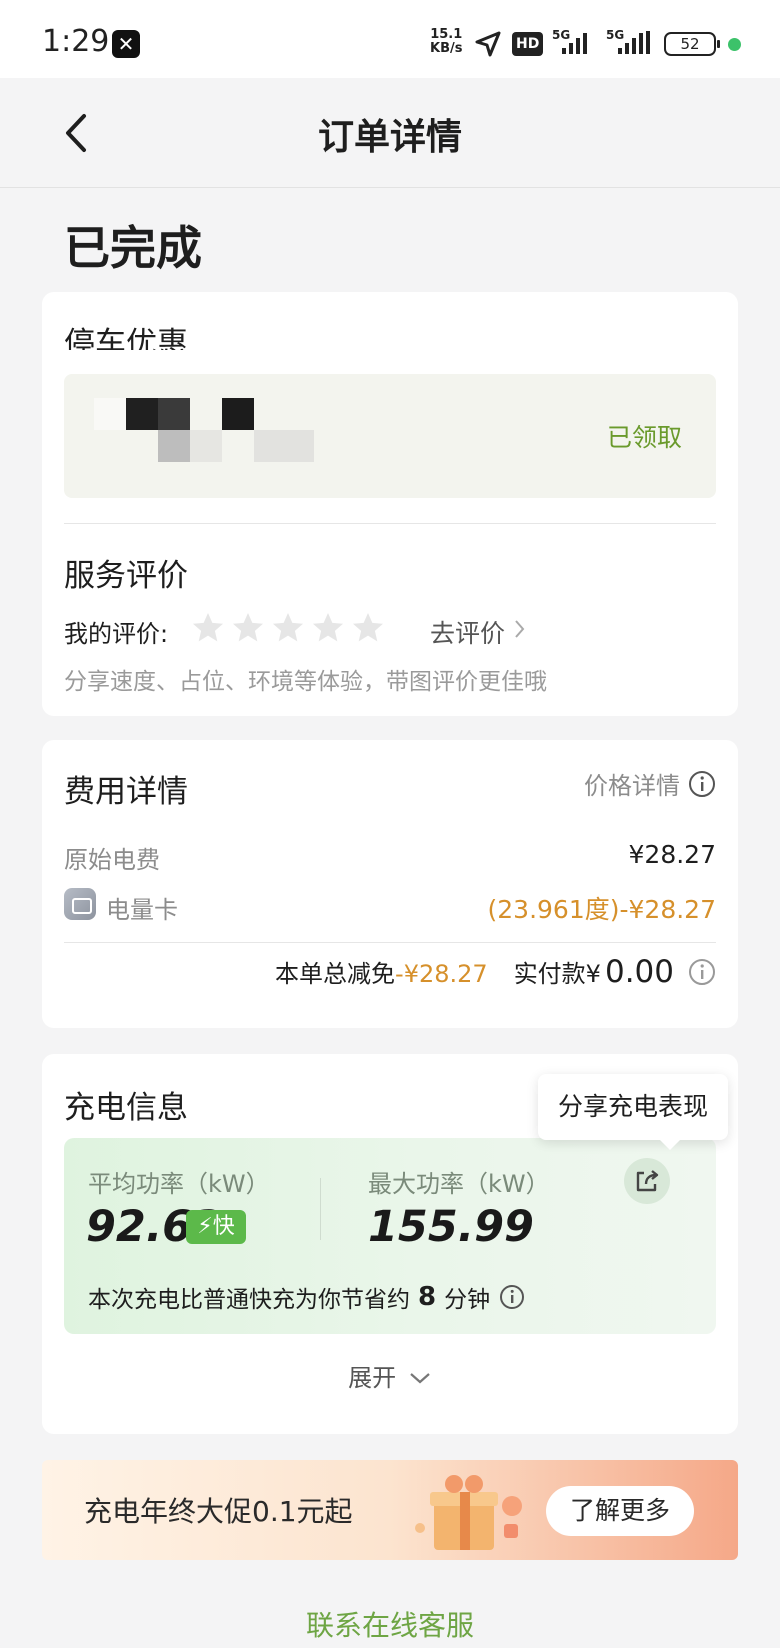 This screenshot has height=1648, width=780. I want to click on share-icon, so click(647, 1181).